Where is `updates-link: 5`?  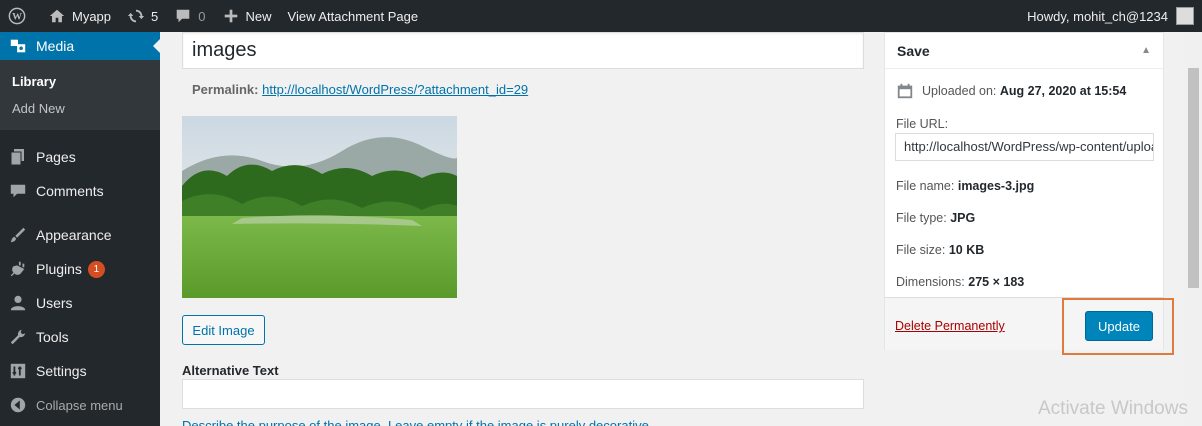 updates-link: 5 is located at coordinates (142, 16).